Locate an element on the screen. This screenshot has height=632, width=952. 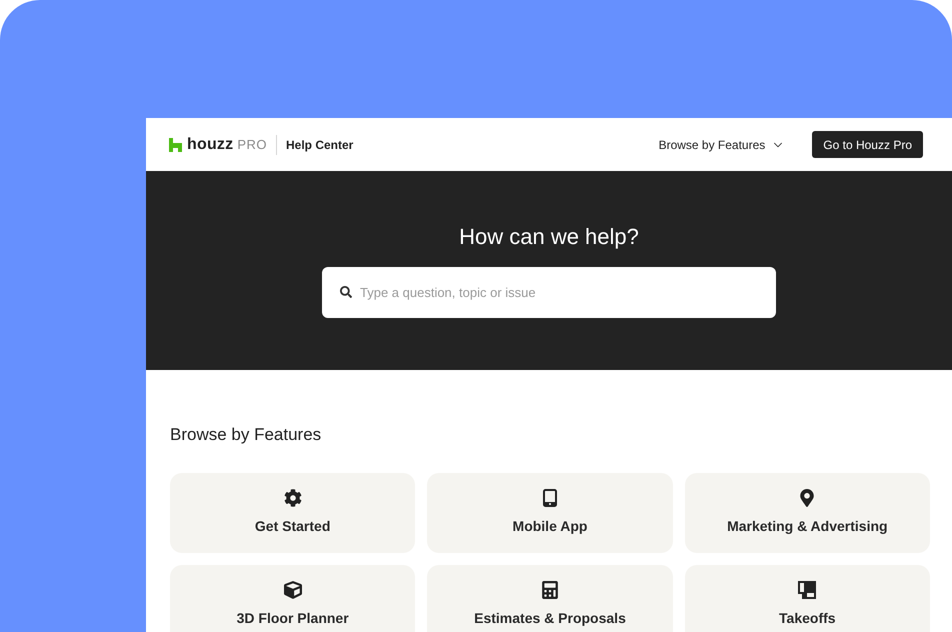
search-icon is located at coordinates (346, 292).